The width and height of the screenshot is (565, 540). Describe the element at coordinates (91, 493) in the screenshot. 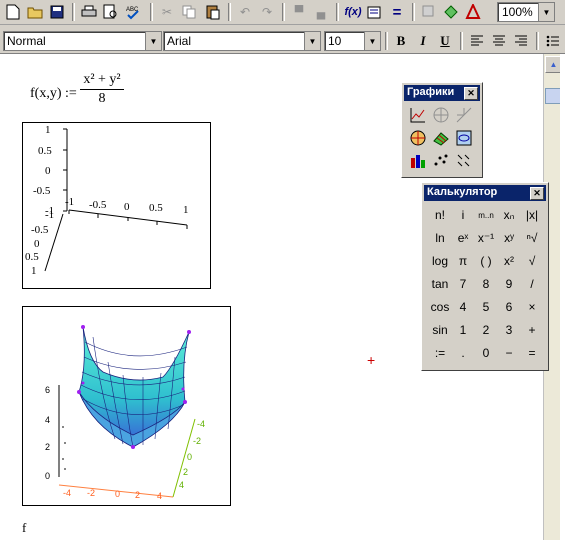

I see `x-tick-label: -2` at that location.